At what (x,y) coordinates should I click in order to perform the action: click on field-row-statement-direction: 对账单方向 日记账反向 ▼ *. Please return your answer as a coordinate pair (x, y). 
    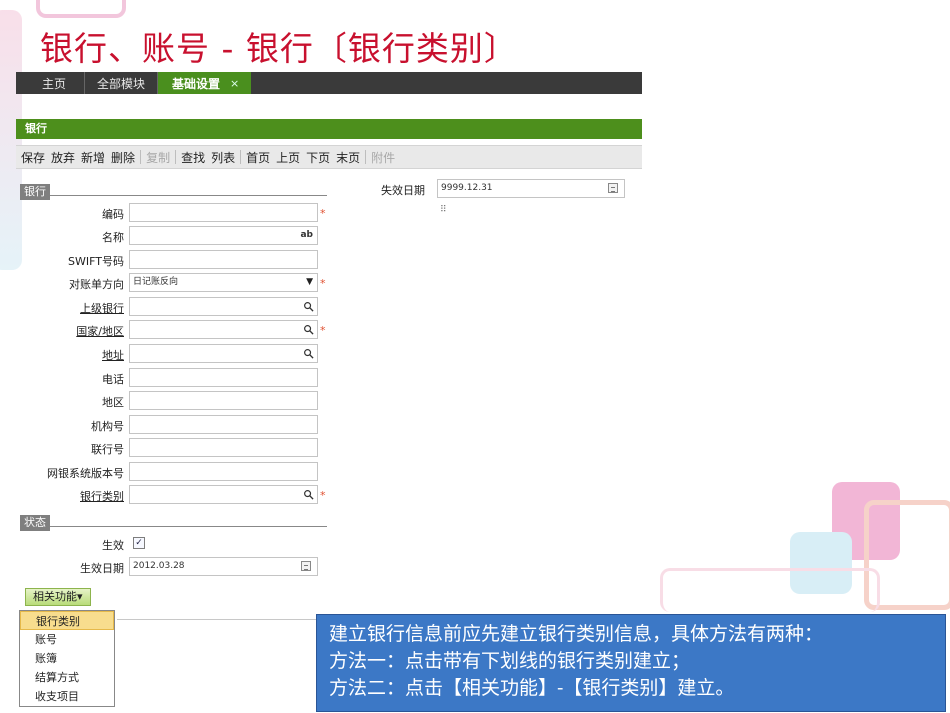
    Looking at the image, I should click on (181, 283).